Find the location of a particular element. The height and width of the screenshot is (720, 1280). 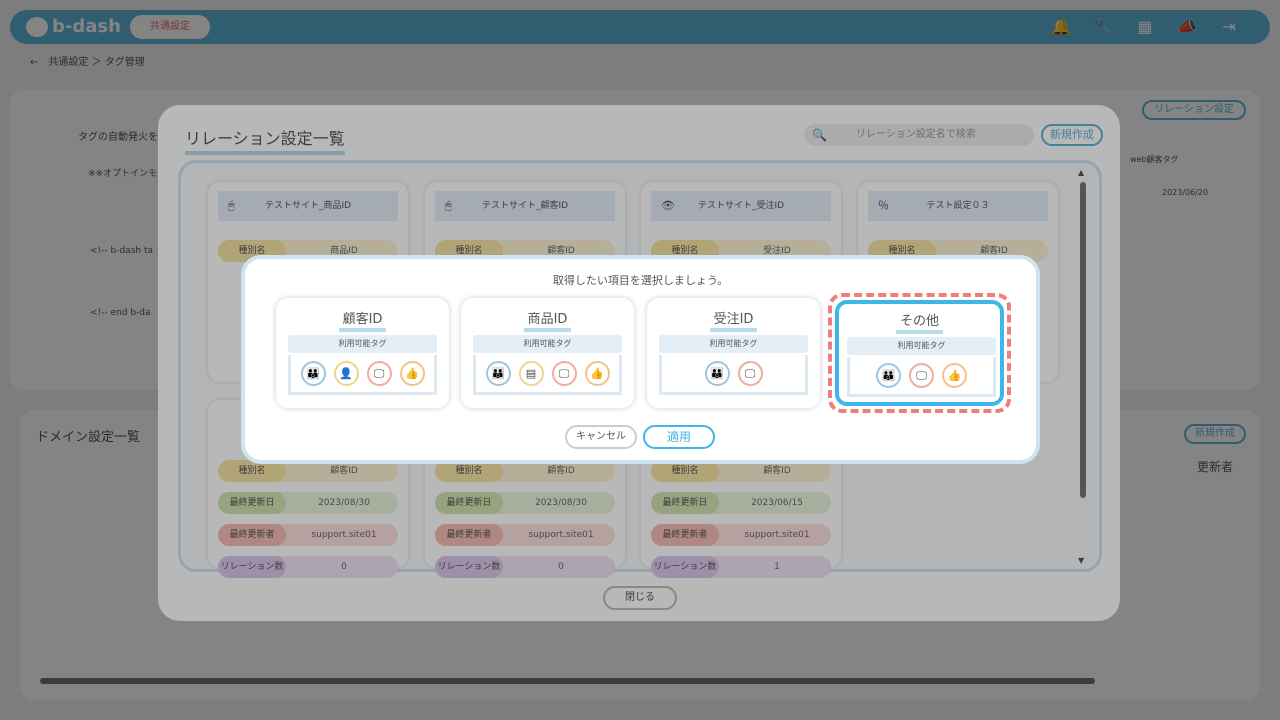

option-card-customer-id: 顧客ID 利用可能タグ 👪 👤 🖵 👍 is located at coordinates (362, 353).